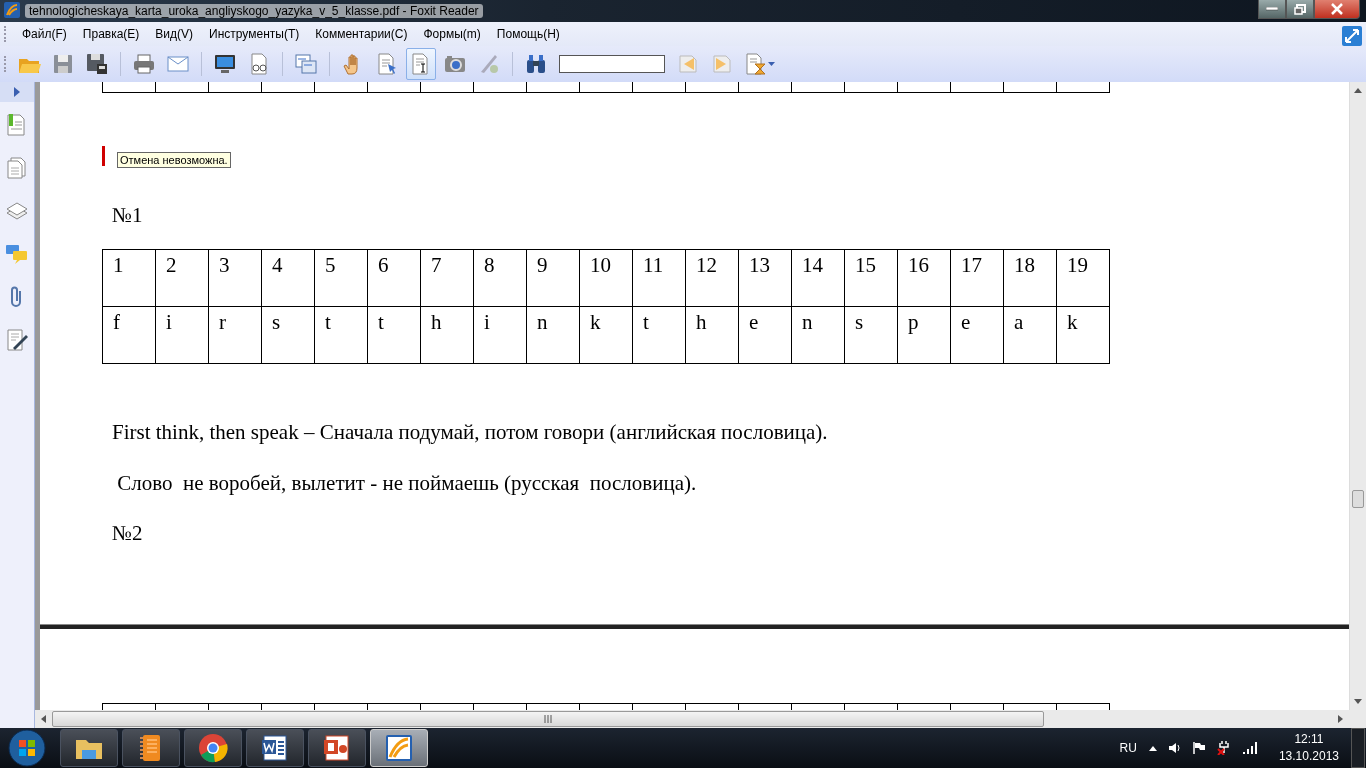  What do you see at coordinates (765, 277) in the screenshot?
I see `table-cell: 13` at bounding box center [765, 277].